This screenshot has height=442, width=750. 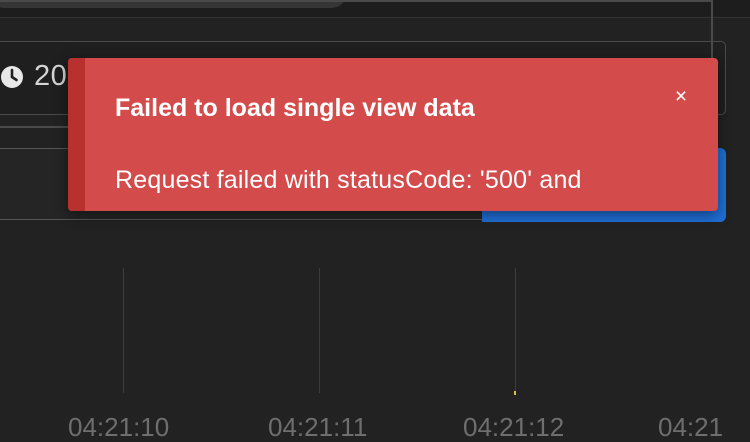 What do you see at coordinates (119, 427) in the screenshot?
I see `x-tick-label: 04:21:10` at bounding box center [119, 427].